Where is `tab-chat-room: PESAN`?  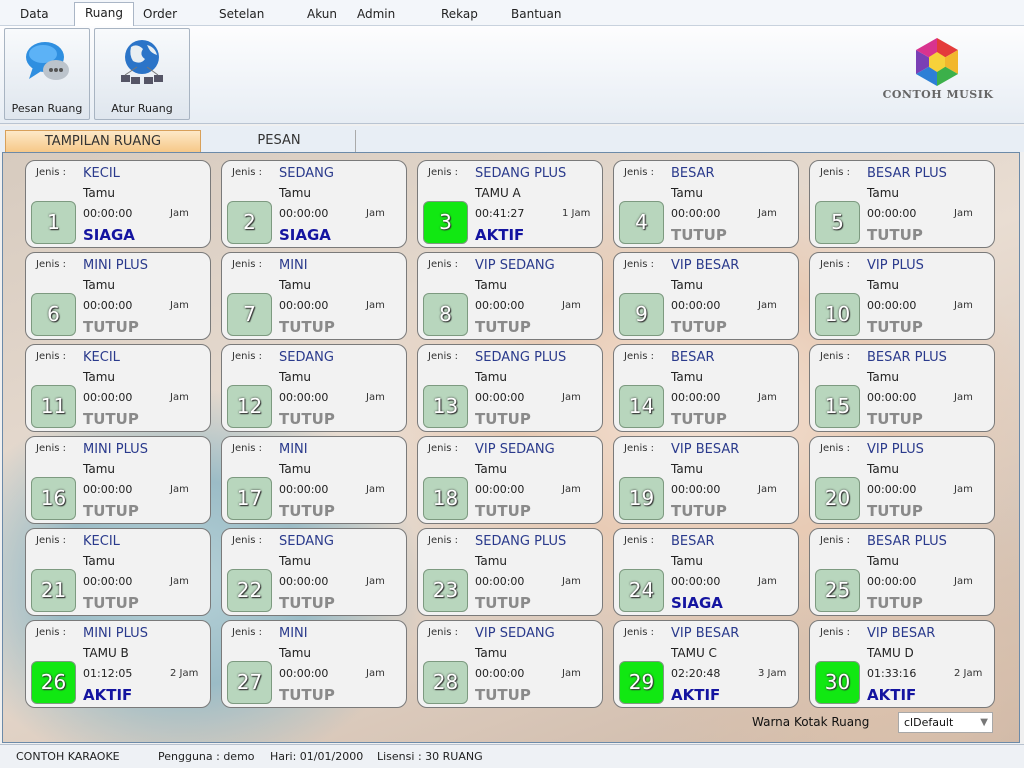 tab-chat-room: PESAN is located at coordinates (279, 141).